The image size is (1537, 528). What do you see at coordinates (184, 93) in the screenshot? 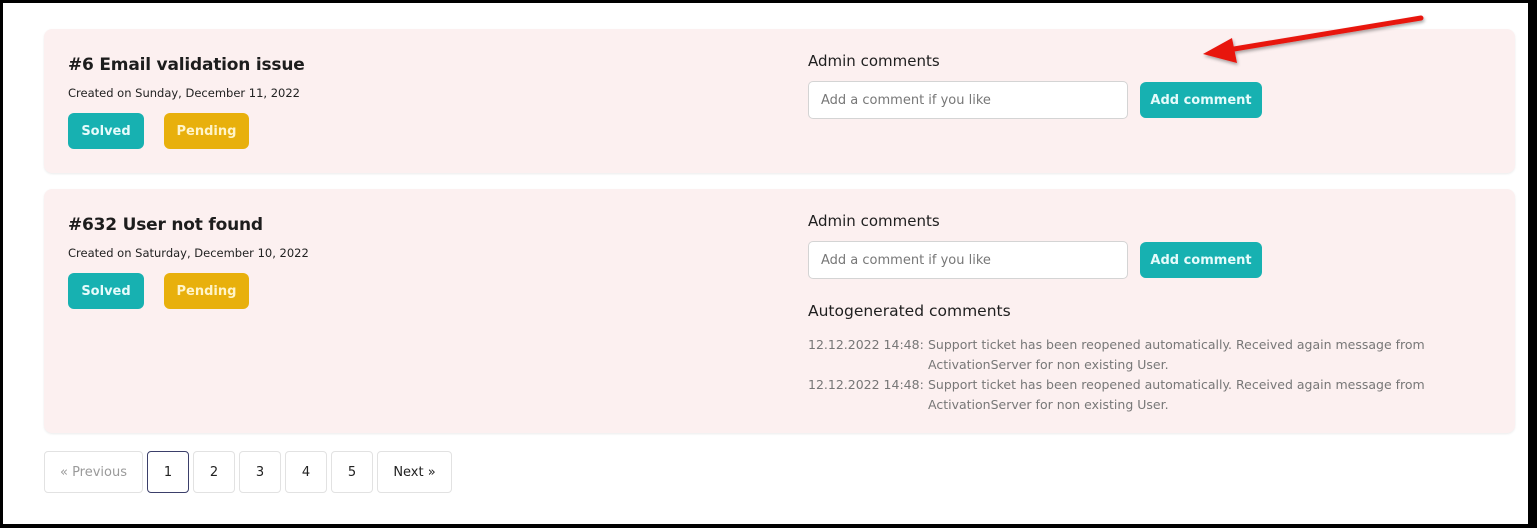
I see `ticket-created-date: Created on Sunday, December 11, 2022` at bounding box center [184, 93].